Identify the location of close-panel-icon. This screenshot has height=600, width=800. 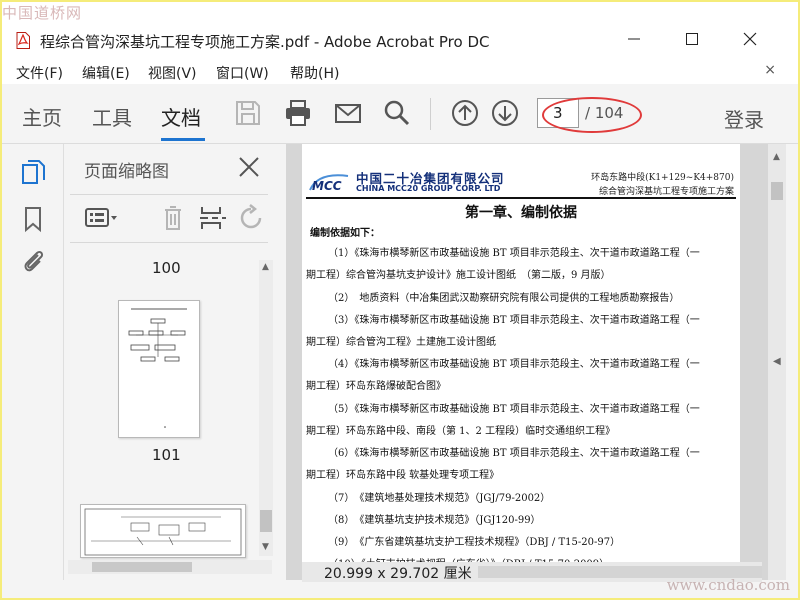
(249, 167).